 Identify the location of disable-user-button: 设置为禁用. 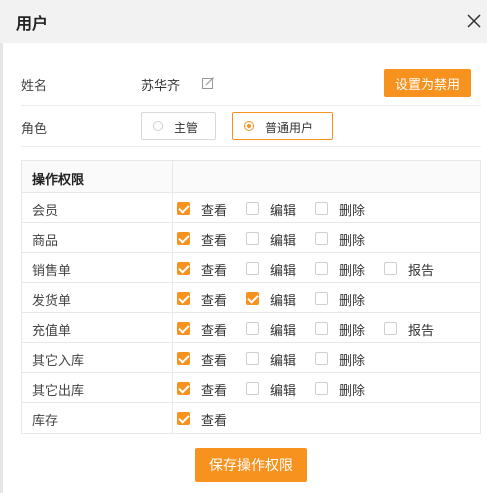
(427, 83).